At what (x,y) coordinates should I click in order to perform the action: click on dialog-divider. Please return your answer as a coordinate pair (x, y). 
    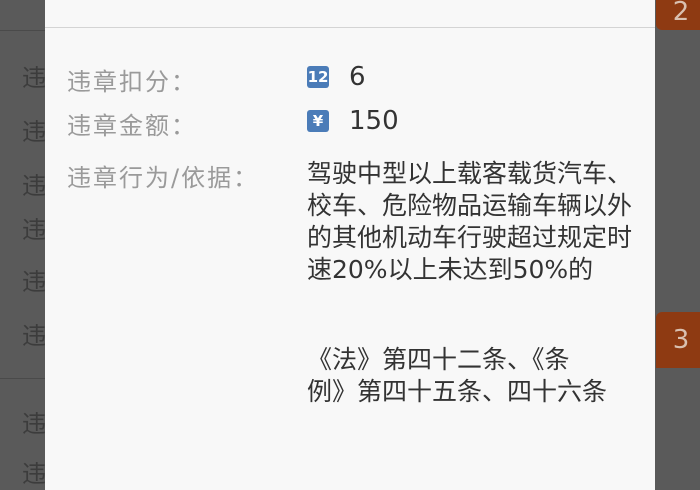
    Looking at the image, I should click on (350, 27).